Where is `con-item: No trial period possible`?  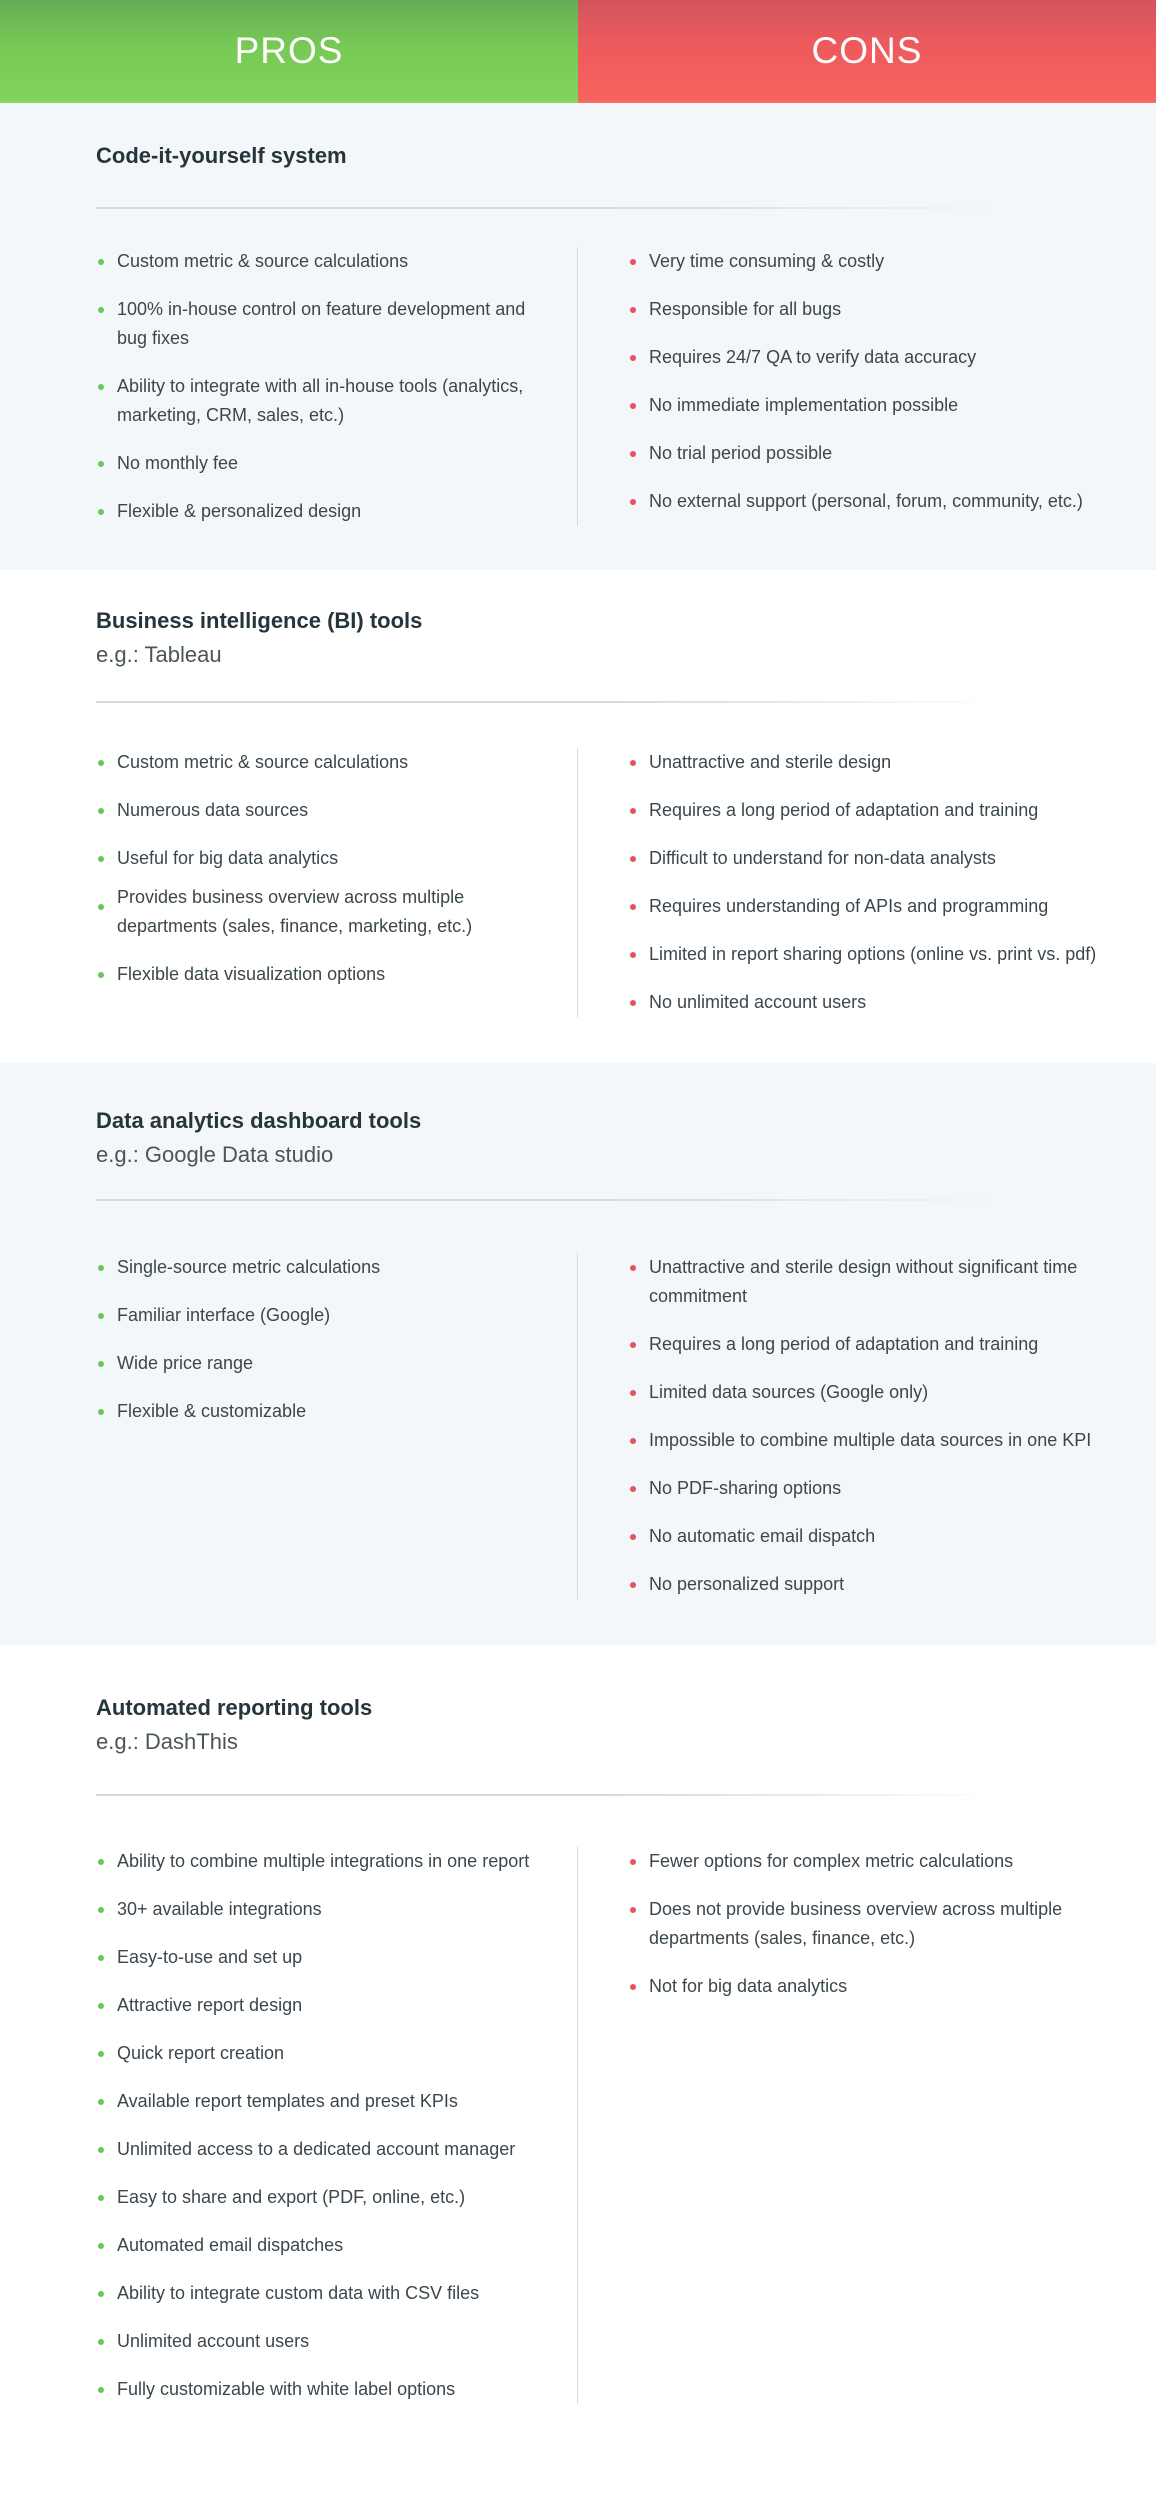
con-item: No trial period possible is located at coordinates (882, 453).